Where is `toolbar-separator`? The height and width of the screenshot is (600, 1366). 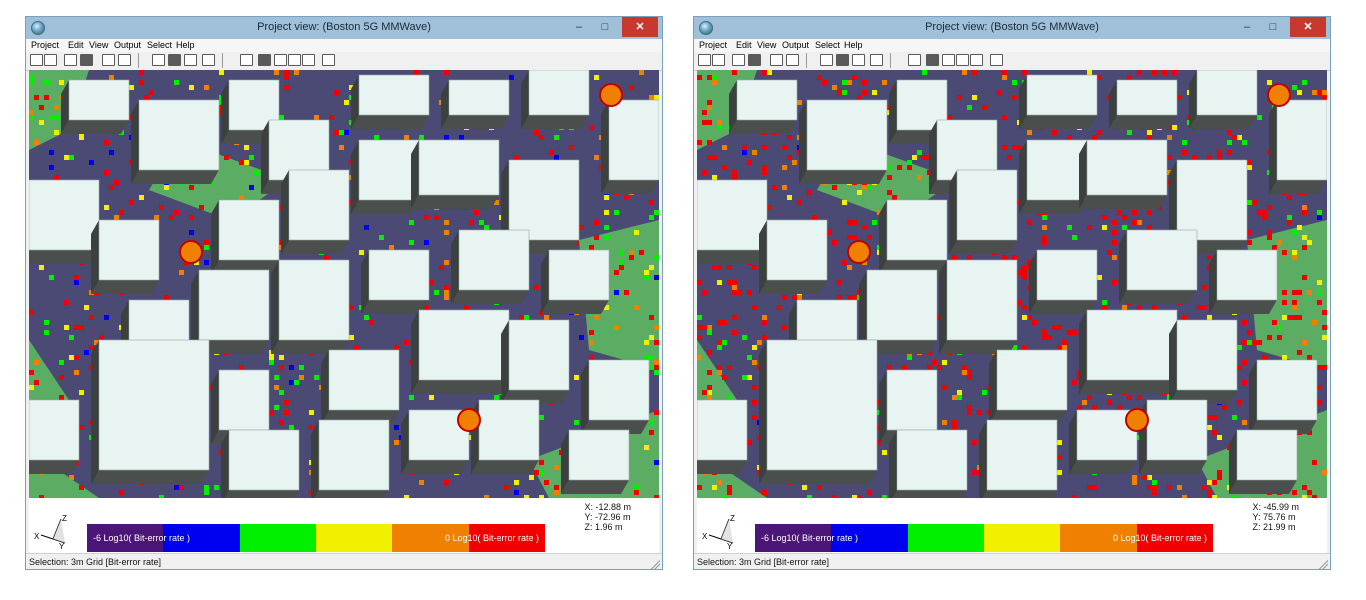 toolbar-separator is located at coordinates (222, 60).